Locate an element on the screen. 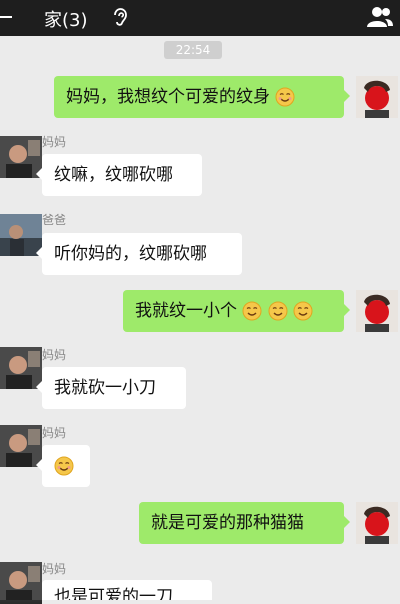 The height and width of the screenshot is (604, 400). message-text: 我就纹一小个 is located at coordinates (186, 311).